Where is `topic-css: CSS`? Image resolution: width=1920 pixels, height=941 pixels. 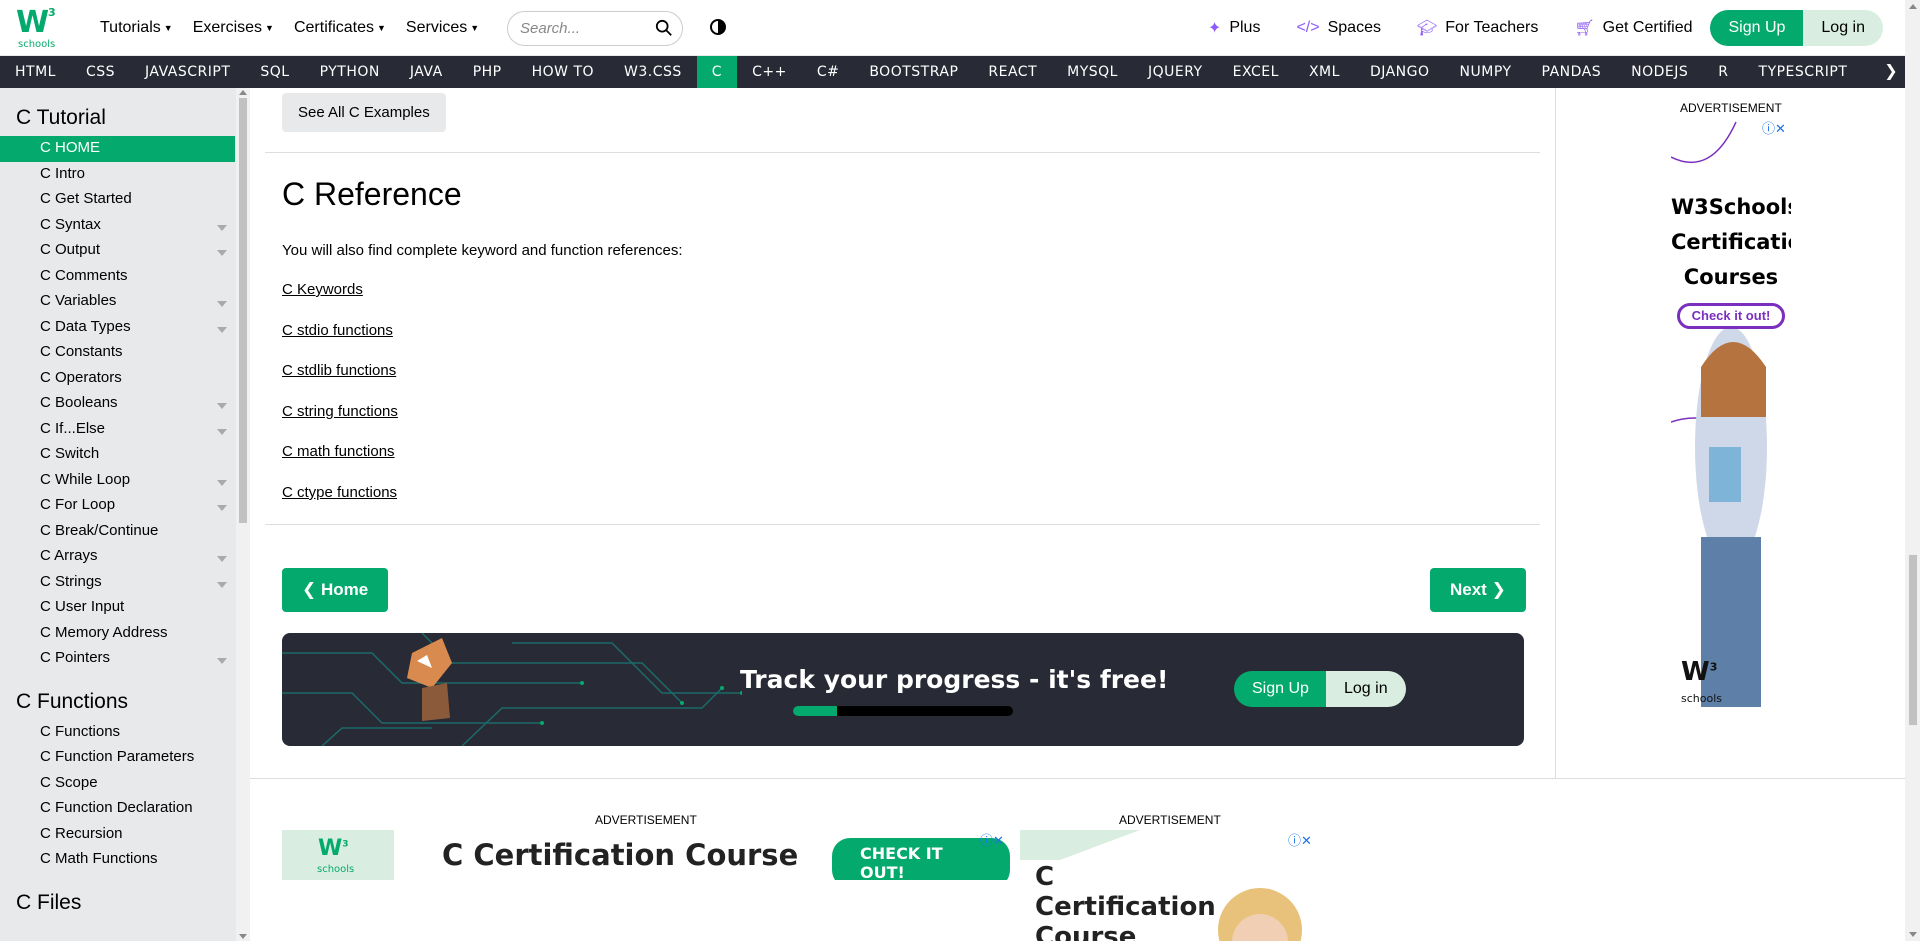
topic-css: CSS is located at coordinates (100, 72).